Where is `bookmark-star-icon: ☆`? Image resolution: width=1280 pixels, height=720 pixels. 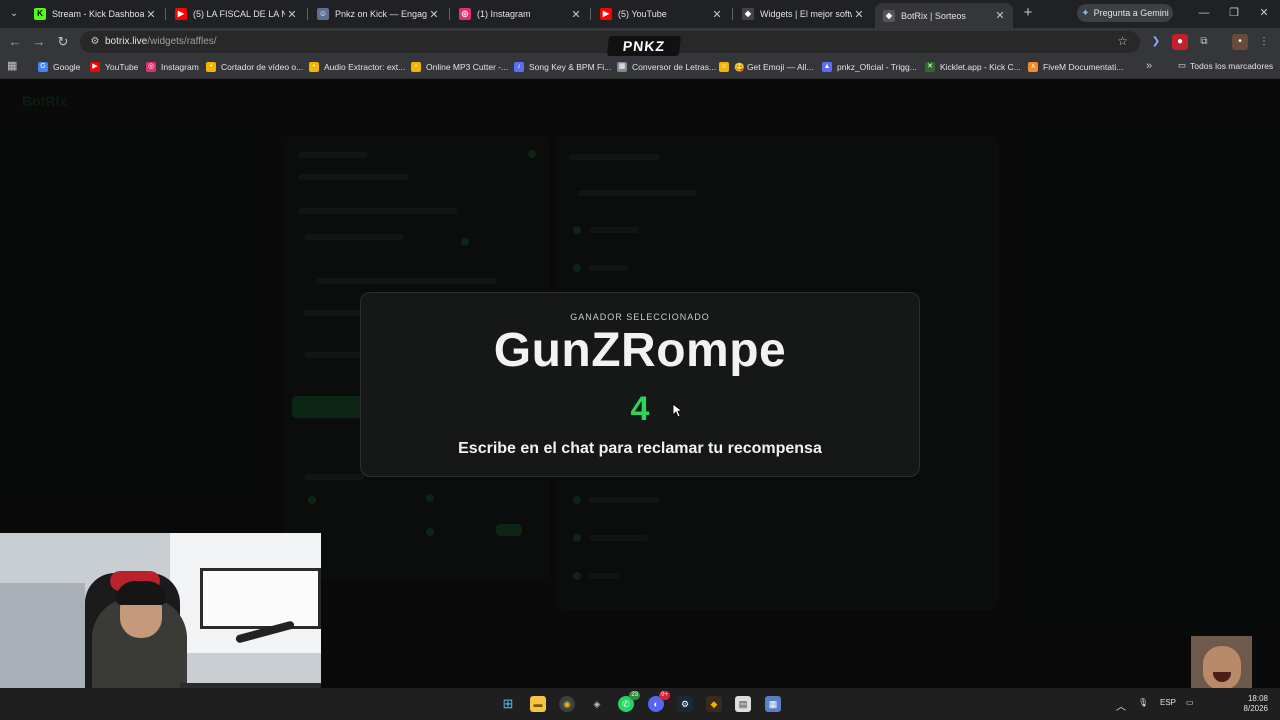 bookmark-star-icon: ☆ is located at coordinates (1122, 41).